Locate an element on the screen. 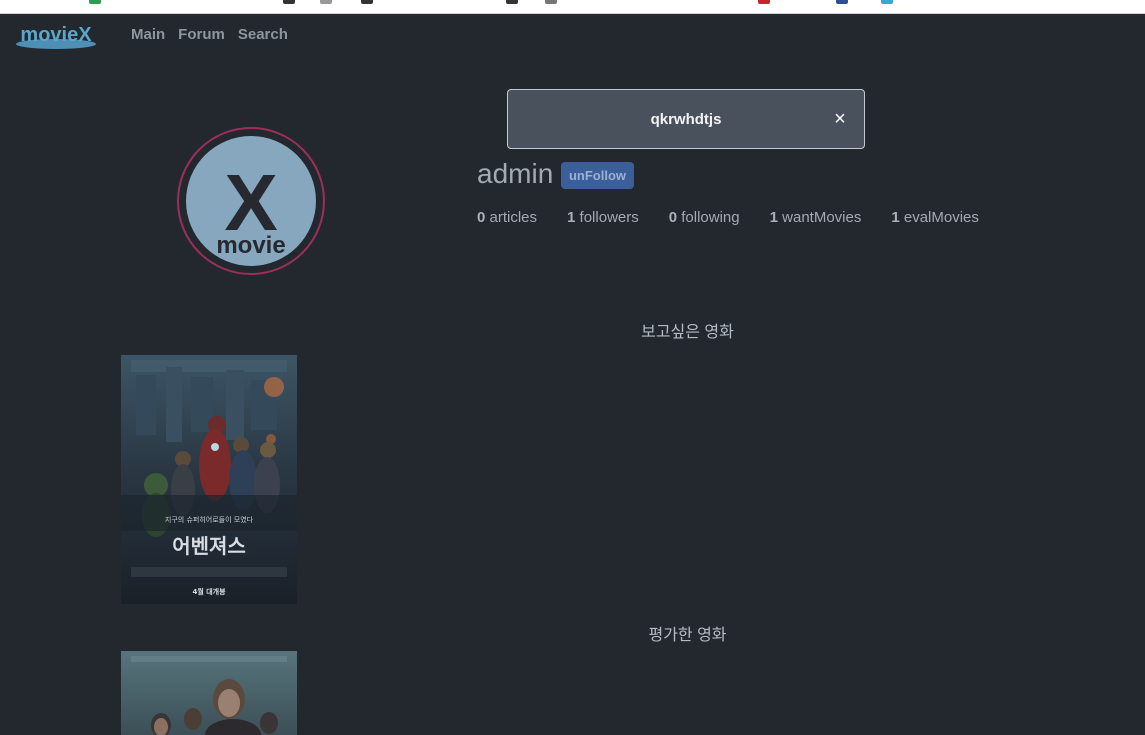  profile-username: admin is located at coordinates (515, 173).